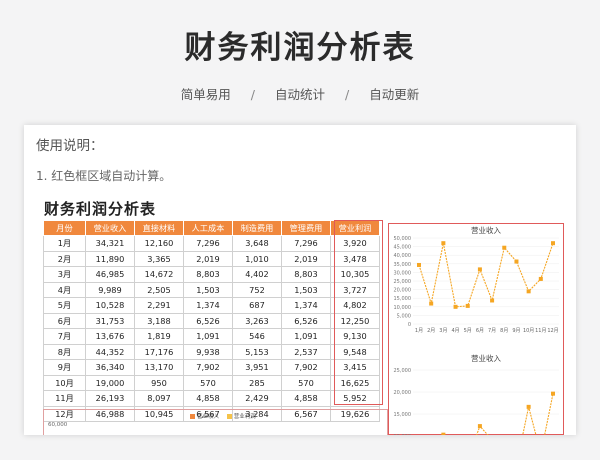 The height and width of the screenshot is (460, 600). I want to click on value-cell: 16,625, so click(355, 382).